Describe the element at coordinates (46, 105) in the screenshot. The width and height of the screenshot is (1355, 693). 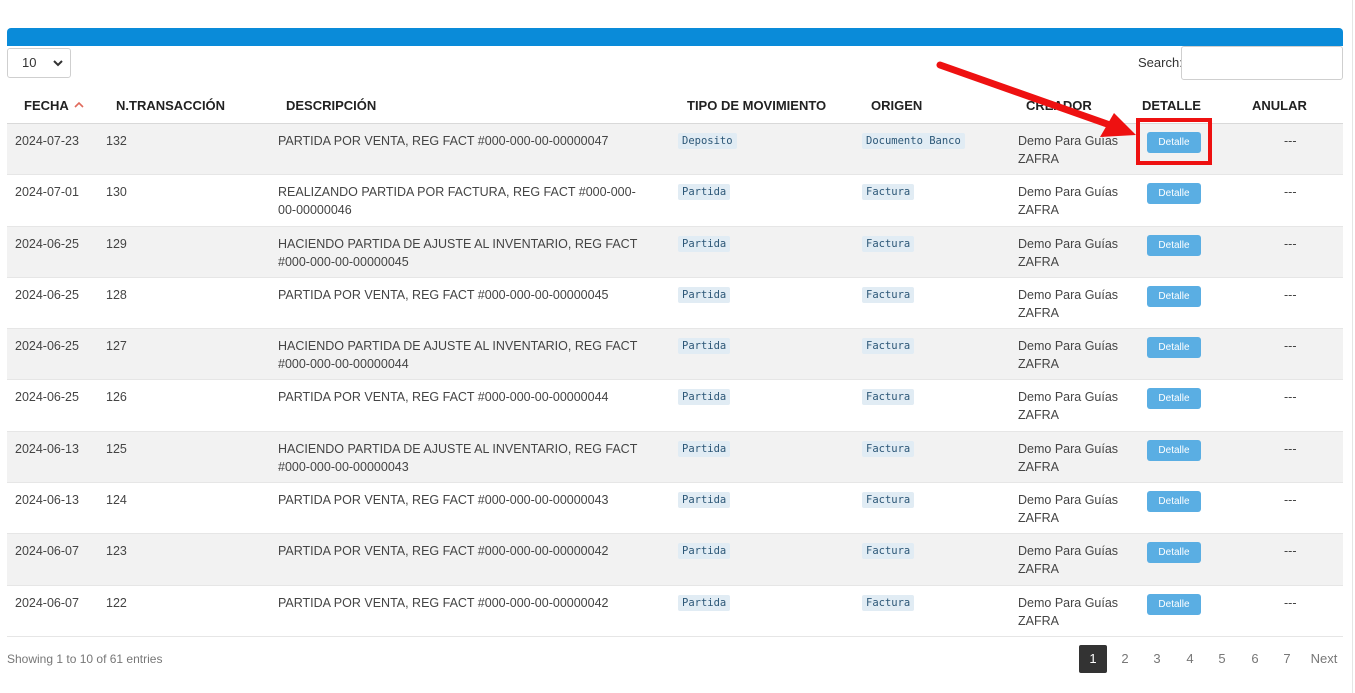
I see `col-fecha-header: FECHA` at that location.